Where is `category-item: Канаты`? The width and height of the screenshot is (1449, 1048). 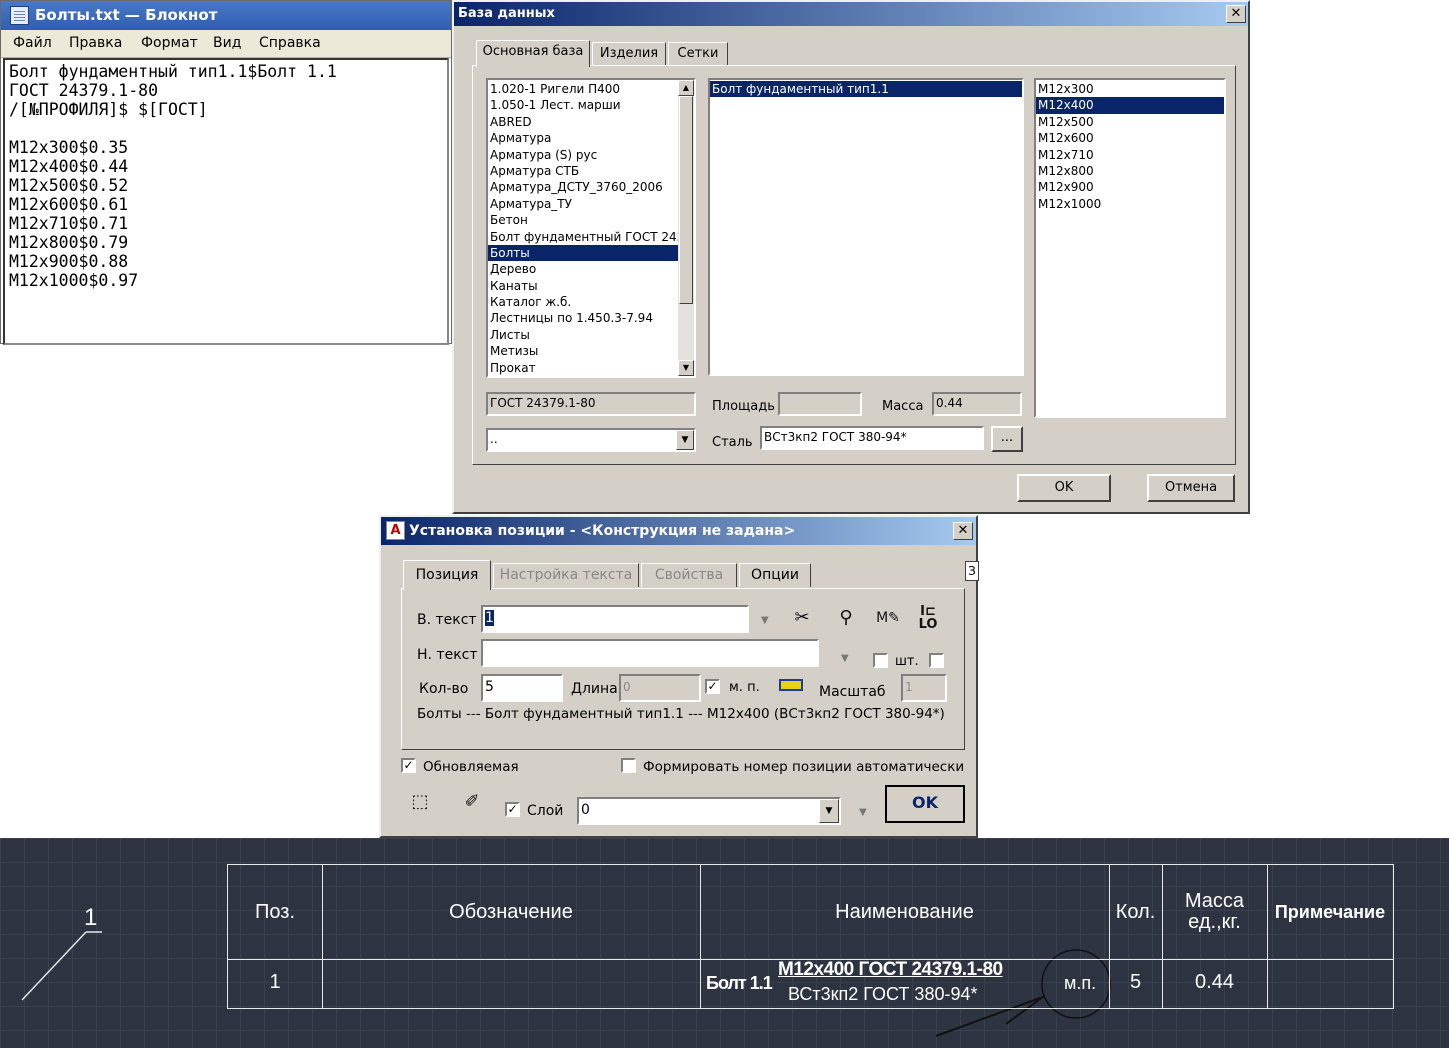
category-item: Канаты is located at coordinates (583, 286).